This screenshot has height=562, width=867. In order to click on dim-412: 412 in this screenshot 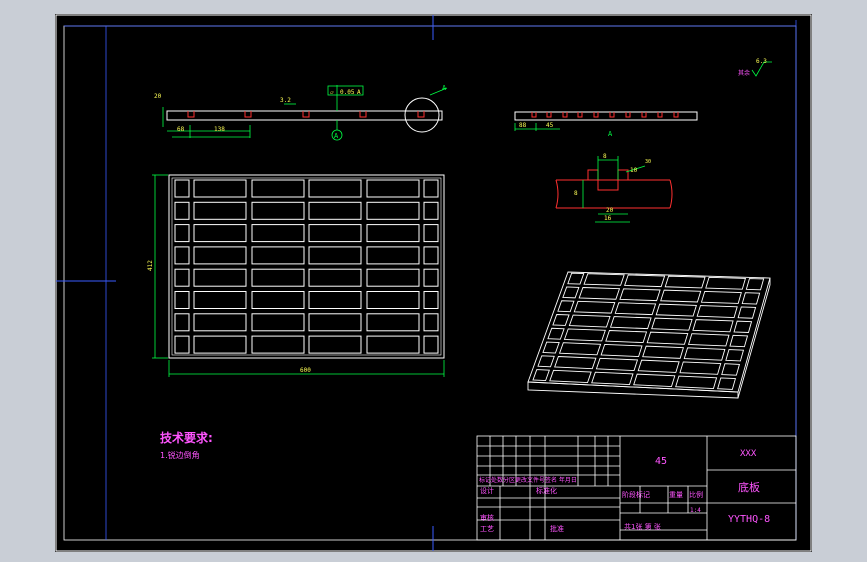, I will do `click(150, 265)`.